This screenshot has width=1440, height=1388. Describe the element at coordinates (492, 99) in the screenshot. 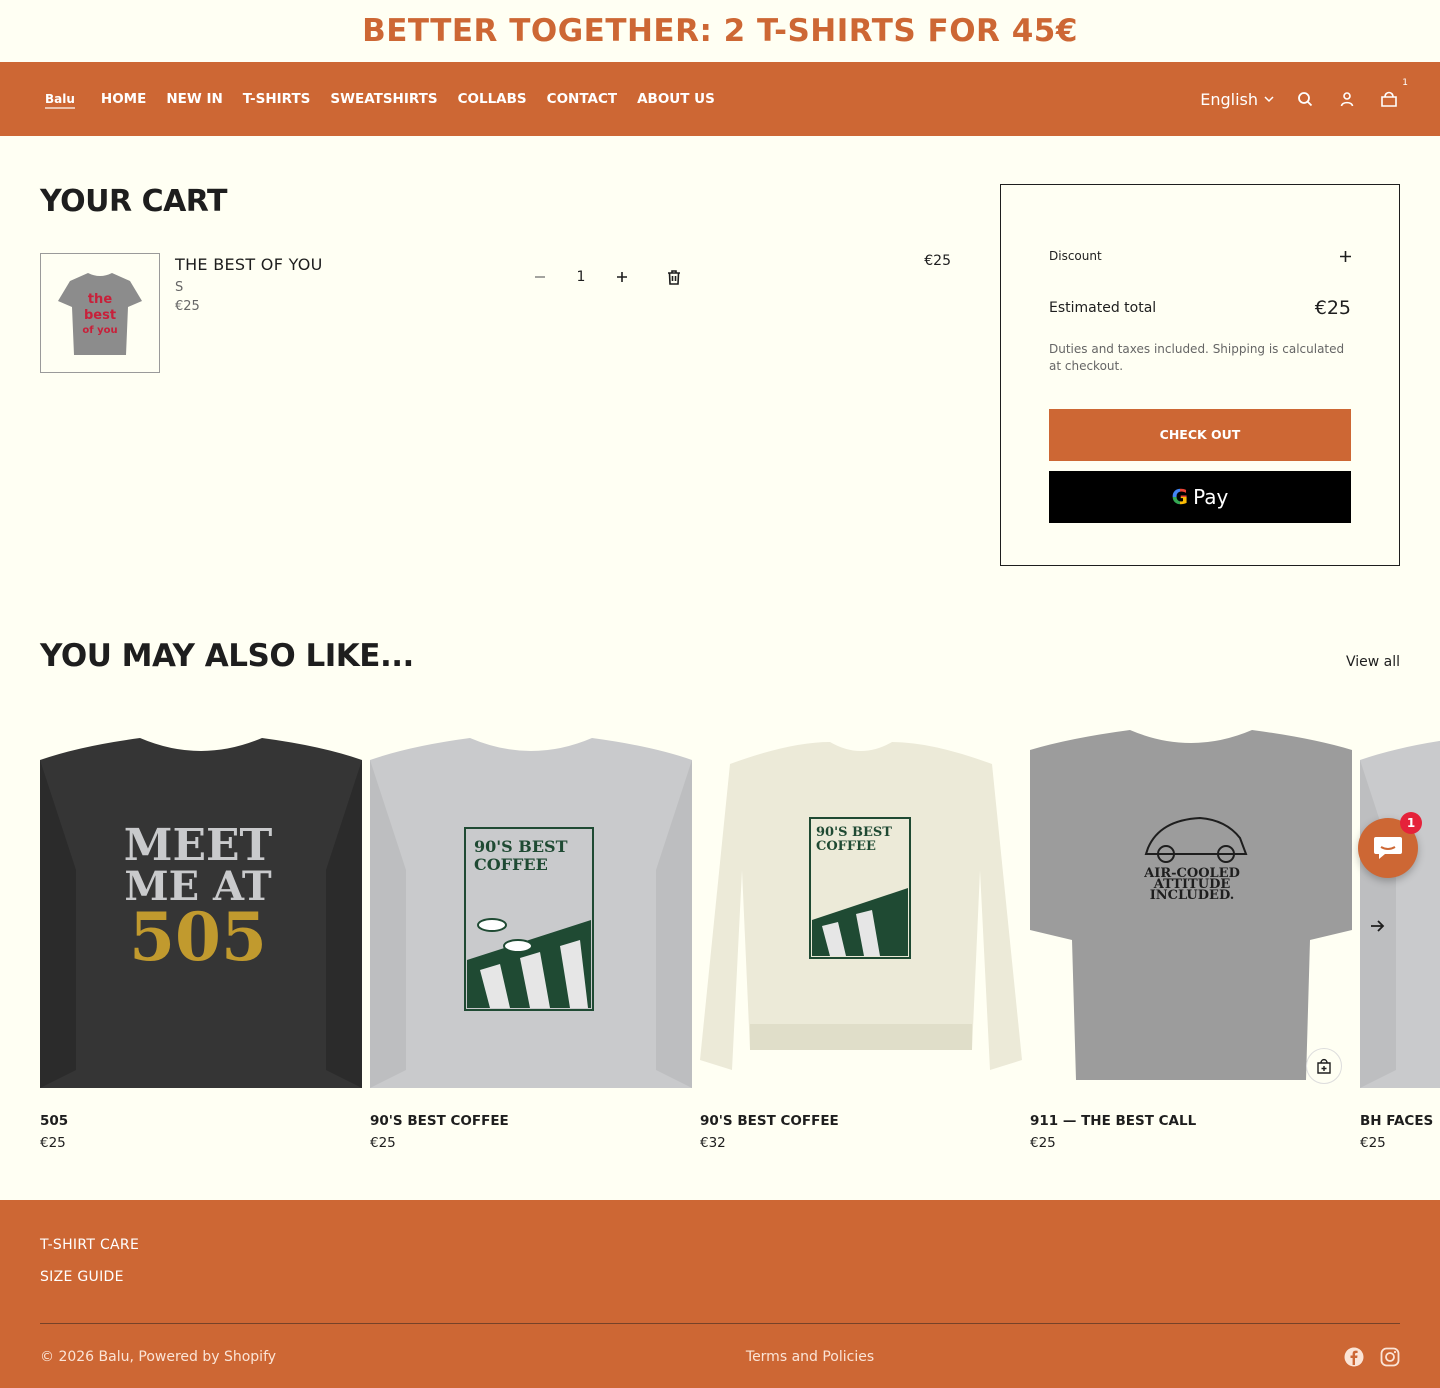

I see `nav-item-collabs: COLLABS` at that location.